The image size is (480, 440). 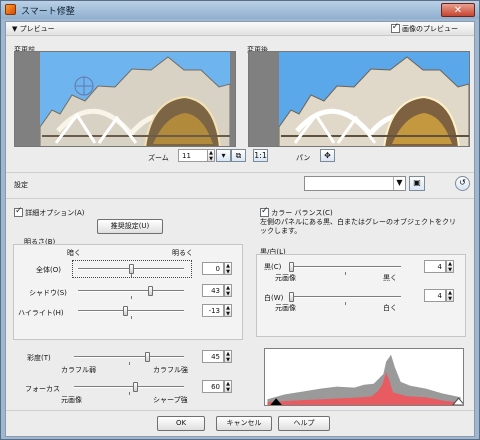 I want to click on saturation-spinner: ▲ ▼, so click(x=228, y=356).